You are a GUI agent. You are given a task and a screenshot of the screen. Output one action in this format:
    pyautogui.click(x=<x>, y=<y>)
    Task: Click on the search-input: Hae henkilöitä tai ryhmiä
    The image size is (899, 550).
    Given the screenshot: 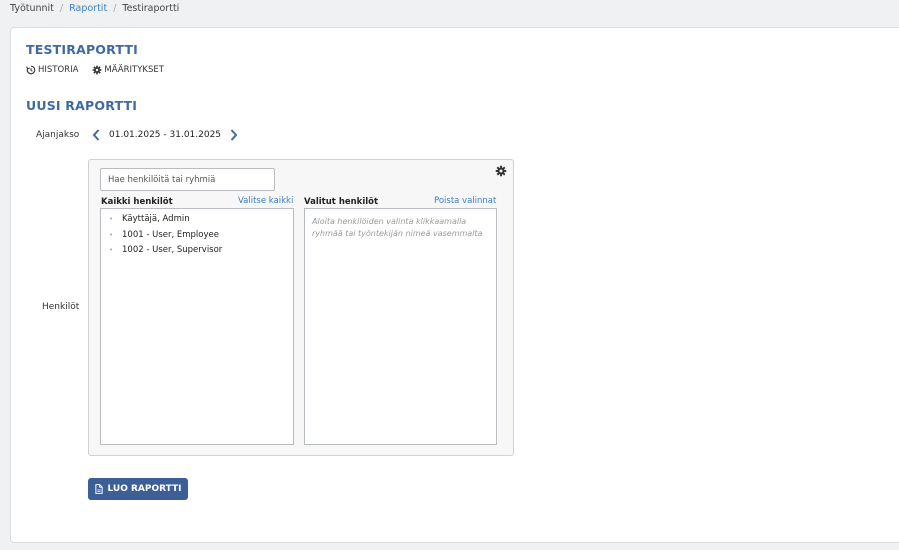 What is the action you would take?
    pyautogui.click(x=187, y=179)
    